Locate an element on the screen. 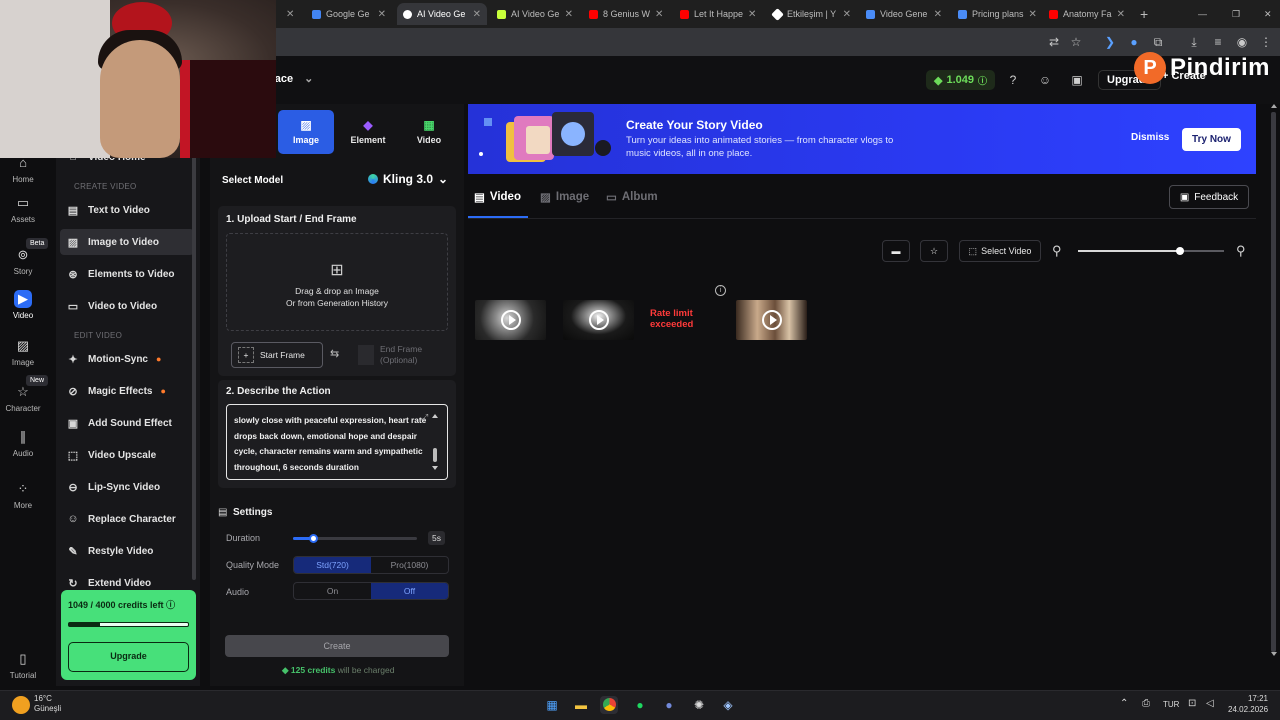 Image resolution: width=1280 pixels, height=720 pixels. tv-icon: ▣ is located at coordinates (1077, 80).